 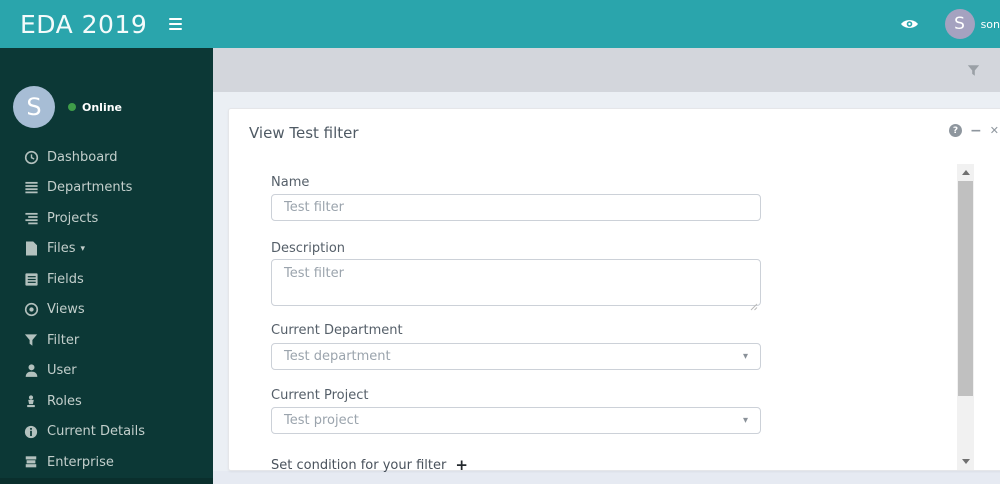 I want to click on set-condition-label: Set condition for your filter, so click(x=359, y=465).